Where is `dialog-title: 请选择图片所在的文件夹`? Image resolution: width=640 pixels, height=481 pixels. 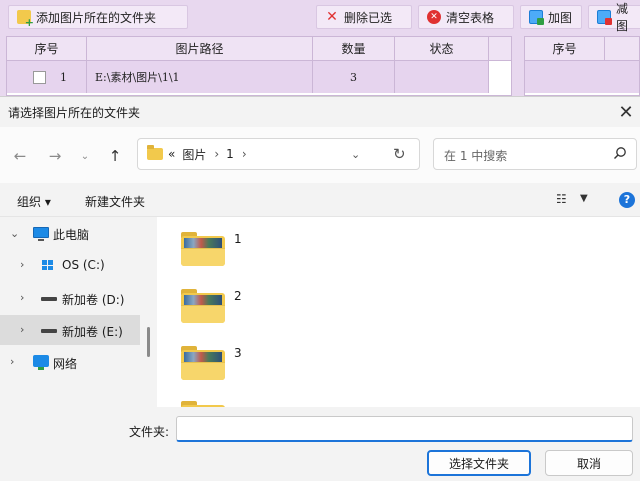 dialog-title: 请选择图片所在的文件夹 is located at coordinates (74, 113).